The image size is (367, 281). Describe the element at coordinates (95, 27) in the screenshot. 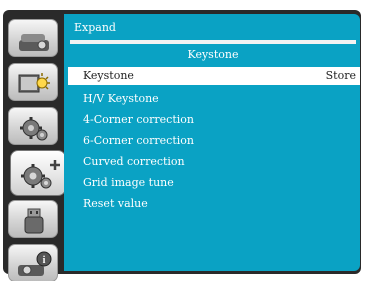

I see `menu-header: Expand` at that location.